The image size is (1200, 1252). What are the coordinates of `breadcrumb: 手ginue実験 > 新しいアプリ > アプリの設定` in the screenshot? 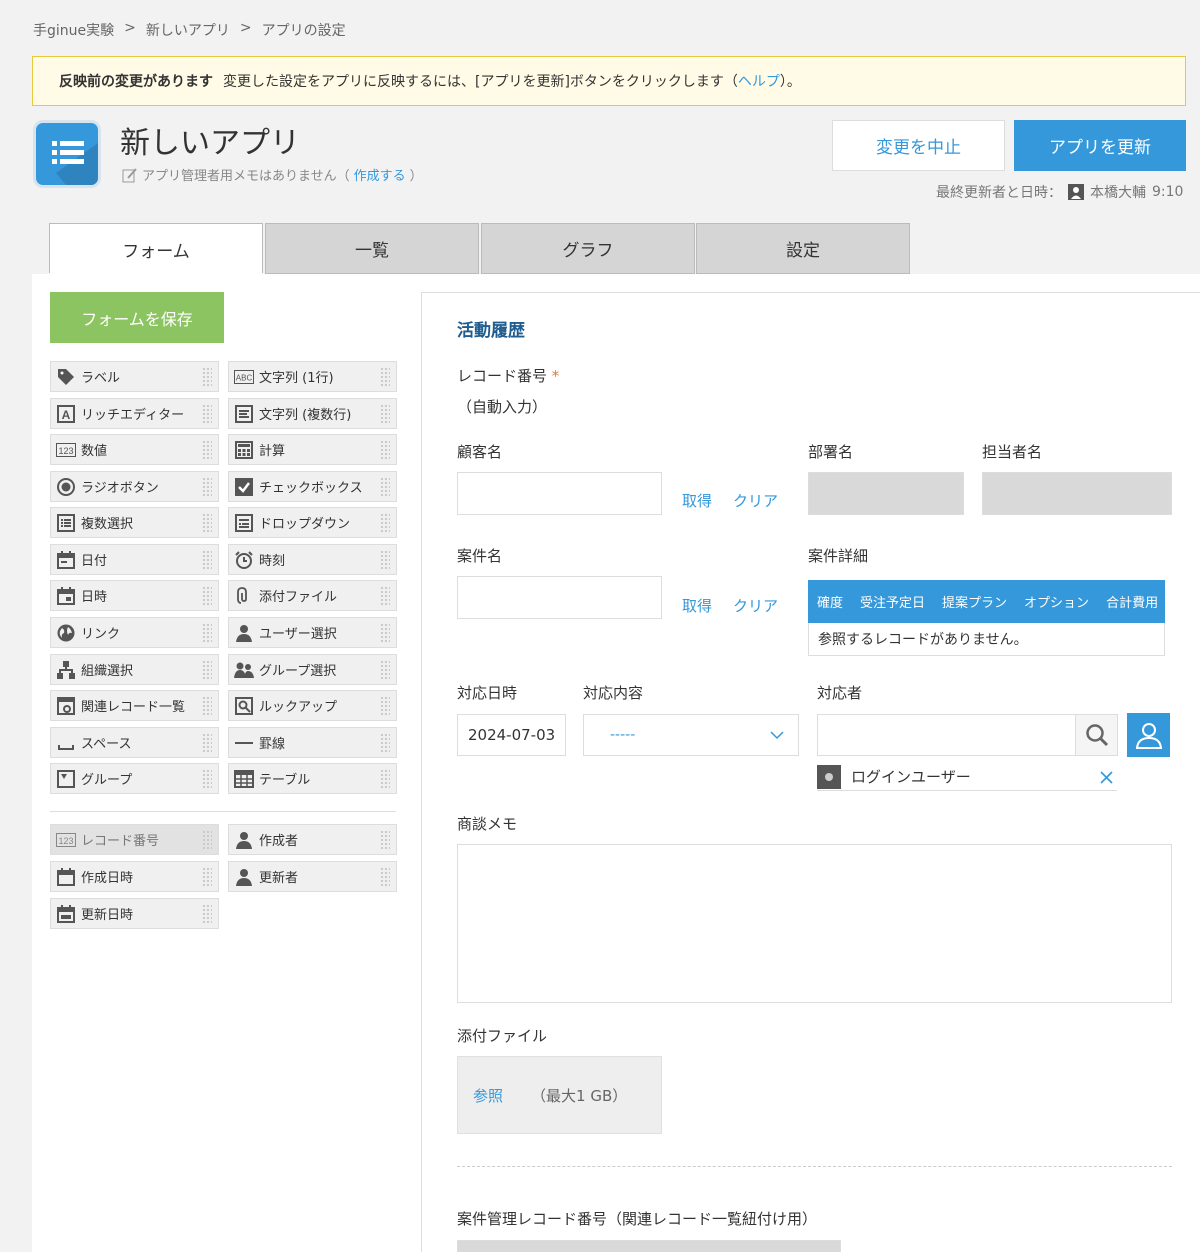 It's located at (189, 30).